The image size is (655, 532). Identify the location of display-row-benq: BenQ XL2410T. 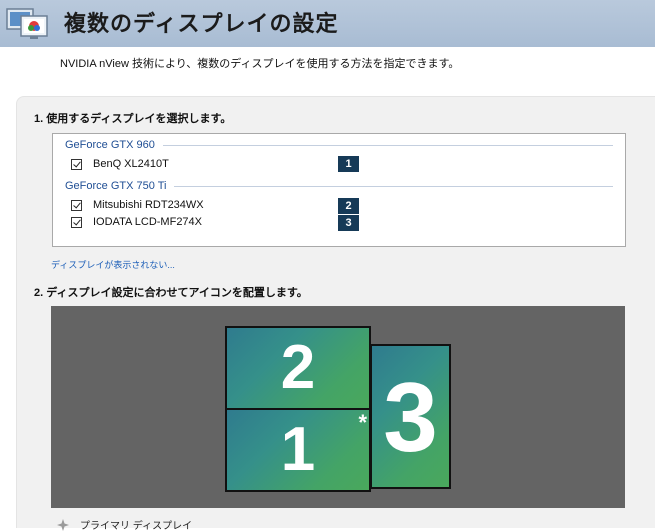
(120, 164).